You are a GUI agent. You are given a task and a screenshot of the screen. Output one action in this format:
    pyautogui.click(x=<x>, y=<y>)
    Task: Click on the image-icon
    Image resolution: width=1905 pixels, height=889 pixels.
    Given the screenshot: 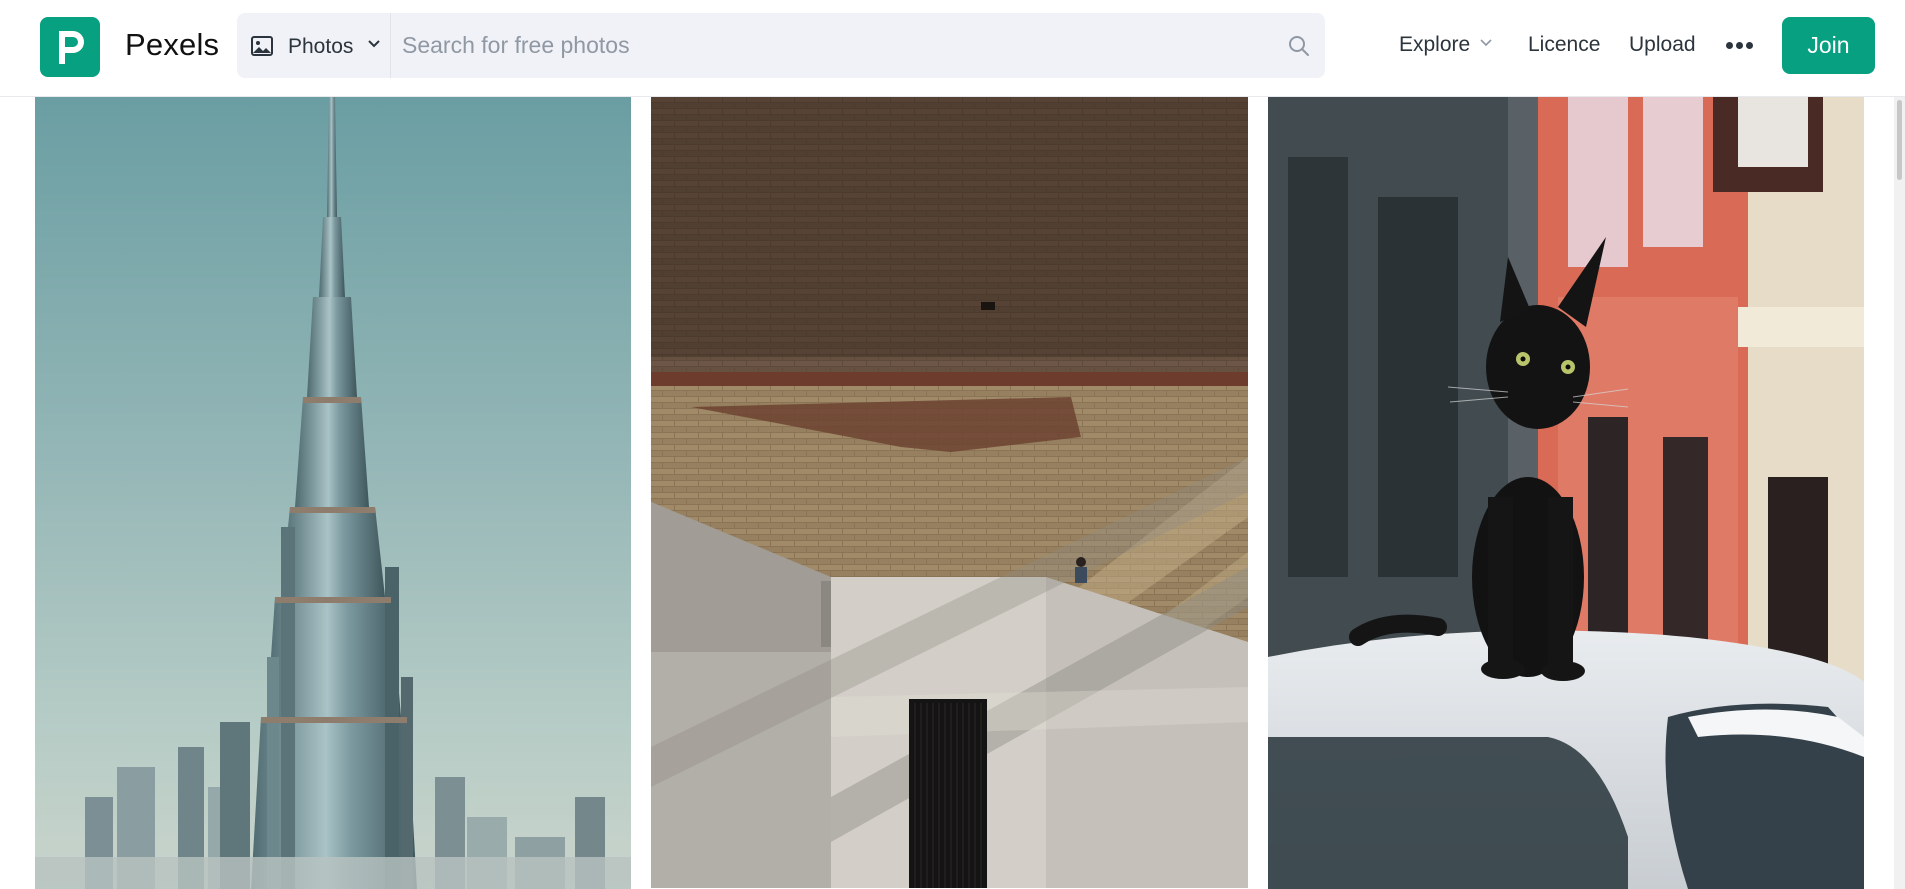 What is the action you would take?
    pyautogui.click(x=262, y=46)
    